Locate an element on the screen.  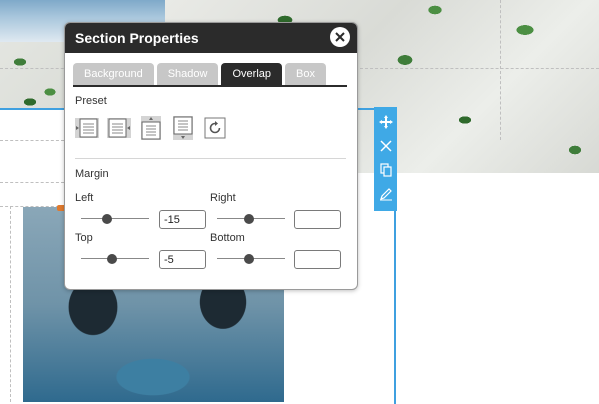
move-icon is located at coordinates (385, 122).